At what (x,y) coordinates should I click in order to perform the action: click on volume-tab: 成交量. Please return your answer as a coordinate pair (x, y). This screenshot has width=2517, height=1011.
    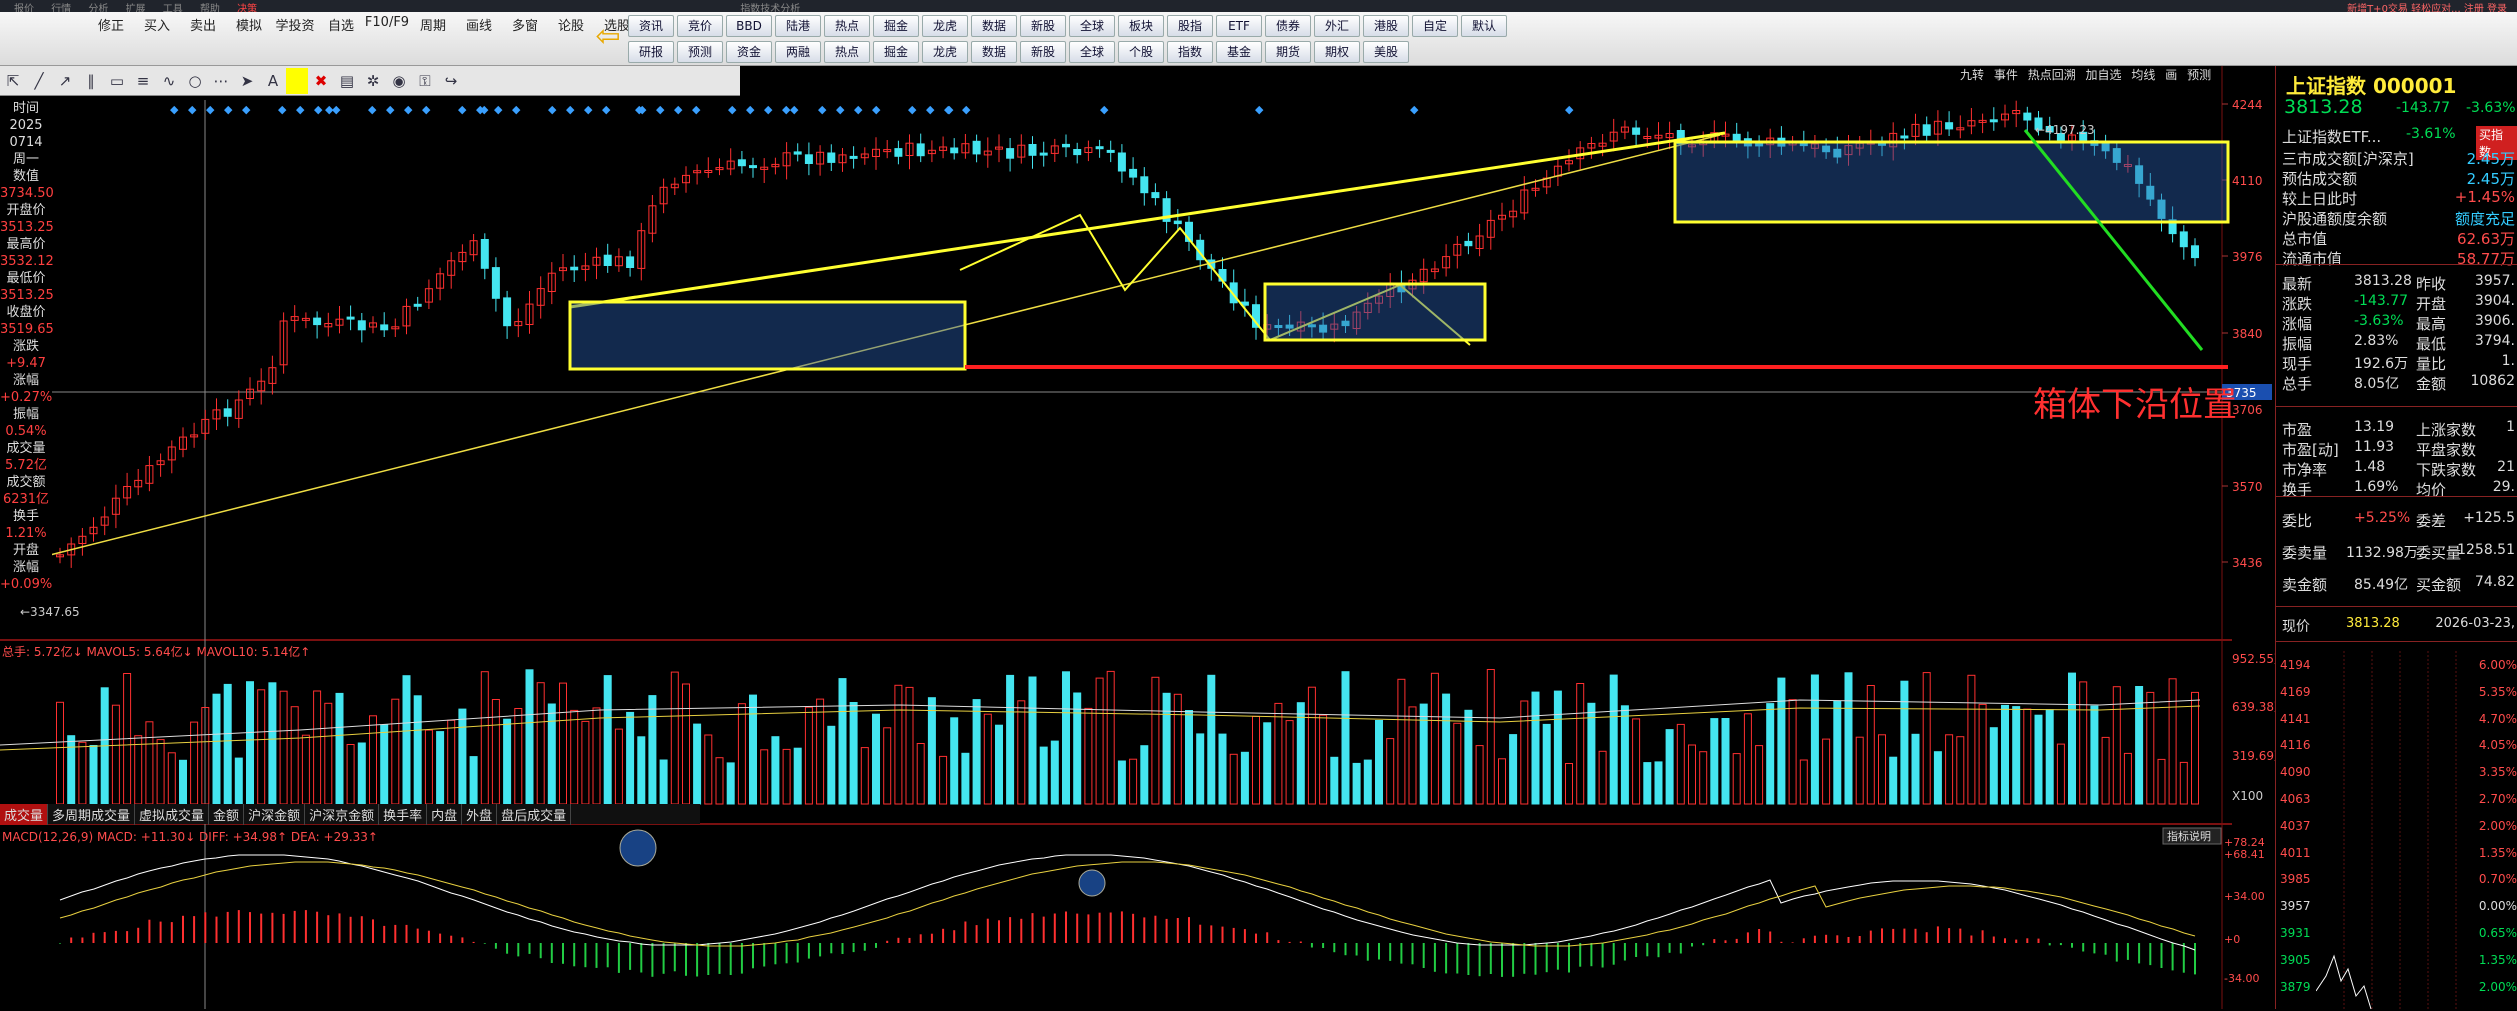
    Looking at the image, I should click on (24, 814).